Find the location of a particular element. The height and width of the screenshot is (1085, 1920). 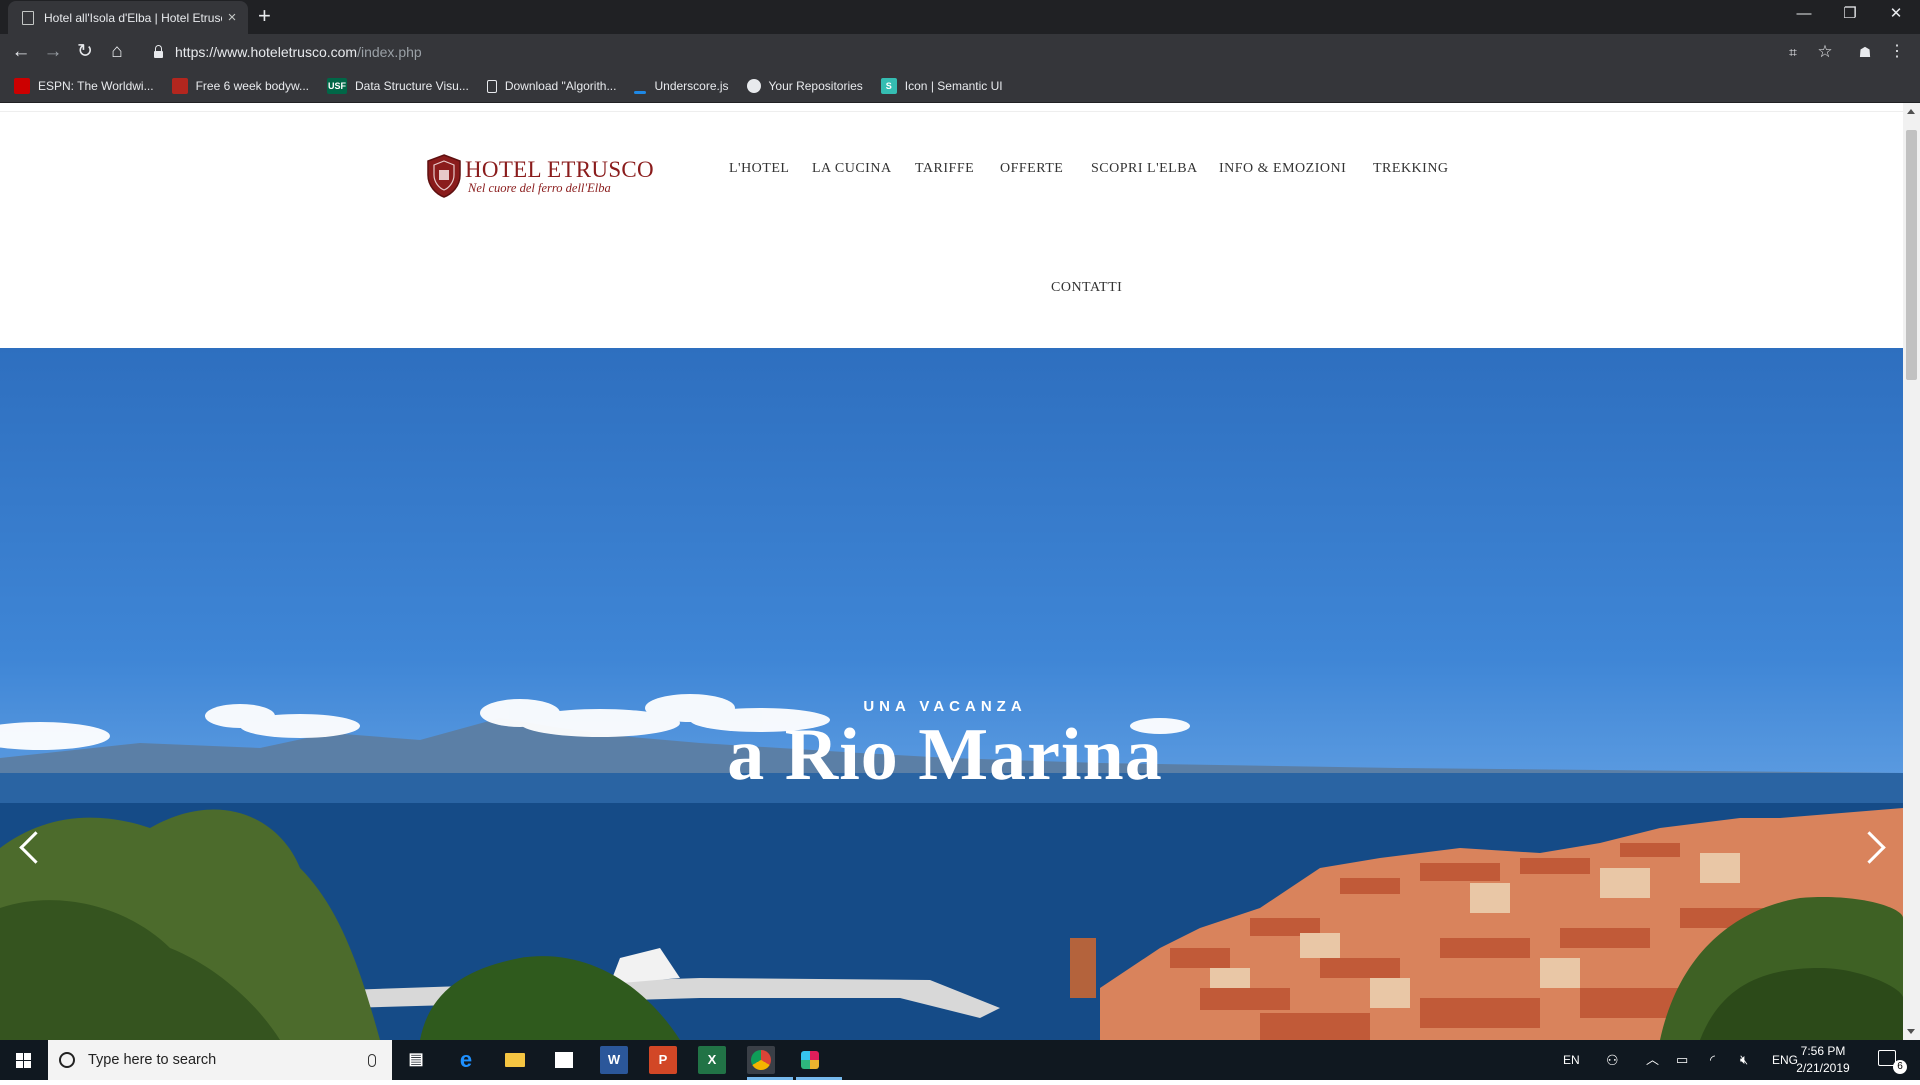

menu-icon: ⋮ is located at coordinates (1897, 52).